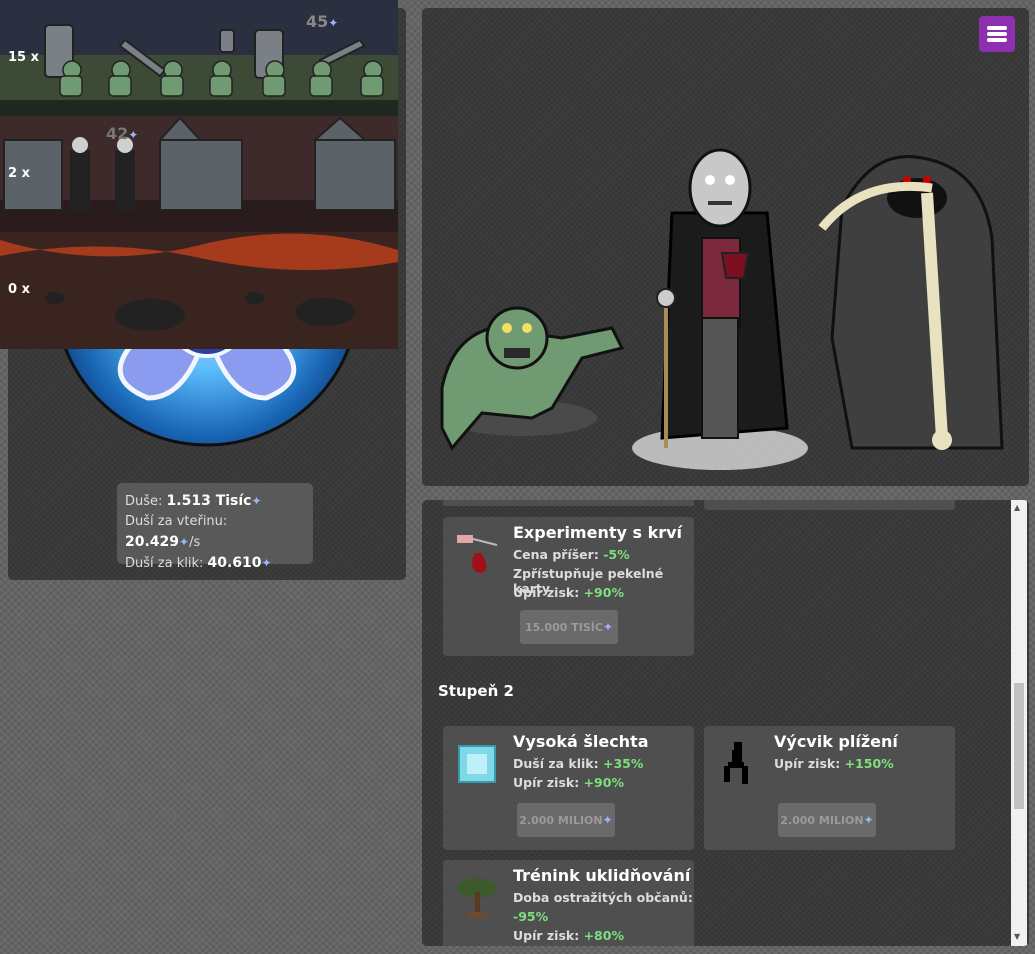  What do you see at coordinates (215, 532) in the screenshot?
I see `souls-per-second-row: Duší za vteřinu: 20.429✦/s` at bounding box center [215, 532].